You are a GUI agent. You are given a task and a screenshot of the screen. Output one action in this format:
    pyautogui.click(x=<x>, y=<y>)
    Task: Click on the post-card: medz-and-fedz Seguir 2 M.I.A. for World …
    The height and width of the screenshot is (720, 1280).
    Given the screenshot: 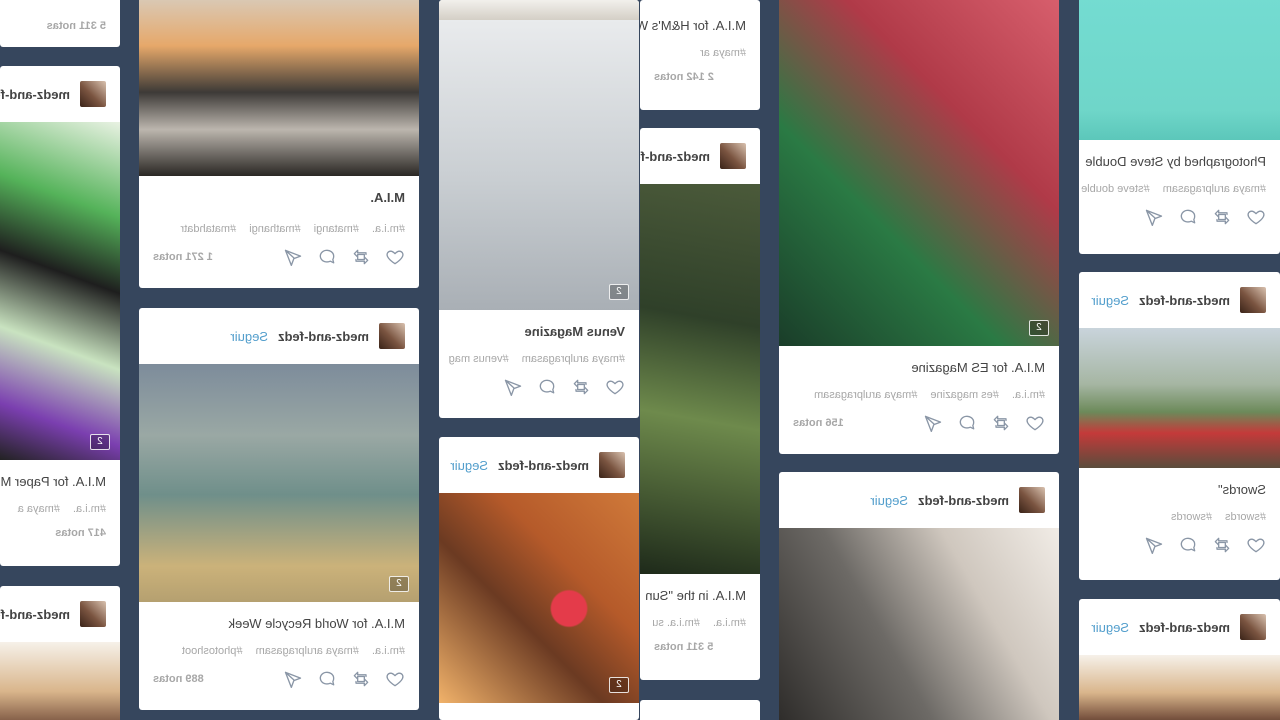 What is the action you would take?
    pyautogui.click(x=279, y=509)
    